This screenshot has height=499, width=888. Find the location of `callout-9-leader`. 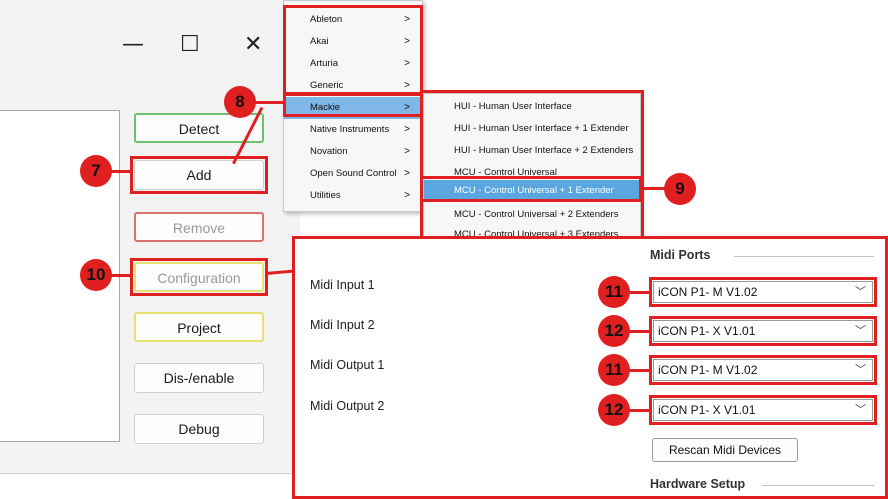

callout-9-leader is located at coordinates (653, 188).